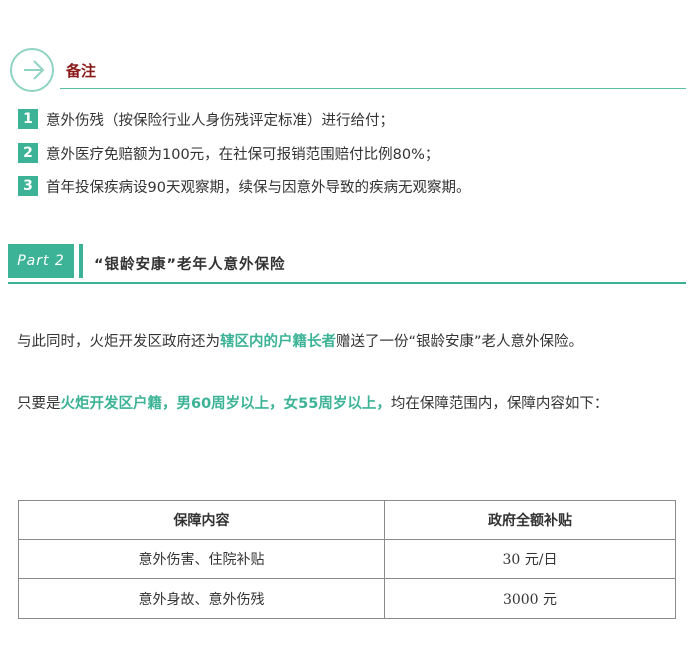 The height and width of the screenshot is (657, 691). Describe the element at coordinates (243, 154) in the screenshot. I see `note-item-text: 意外医疗免赔额为100元，在社保可报销范围赔付比例80%；` at that location.